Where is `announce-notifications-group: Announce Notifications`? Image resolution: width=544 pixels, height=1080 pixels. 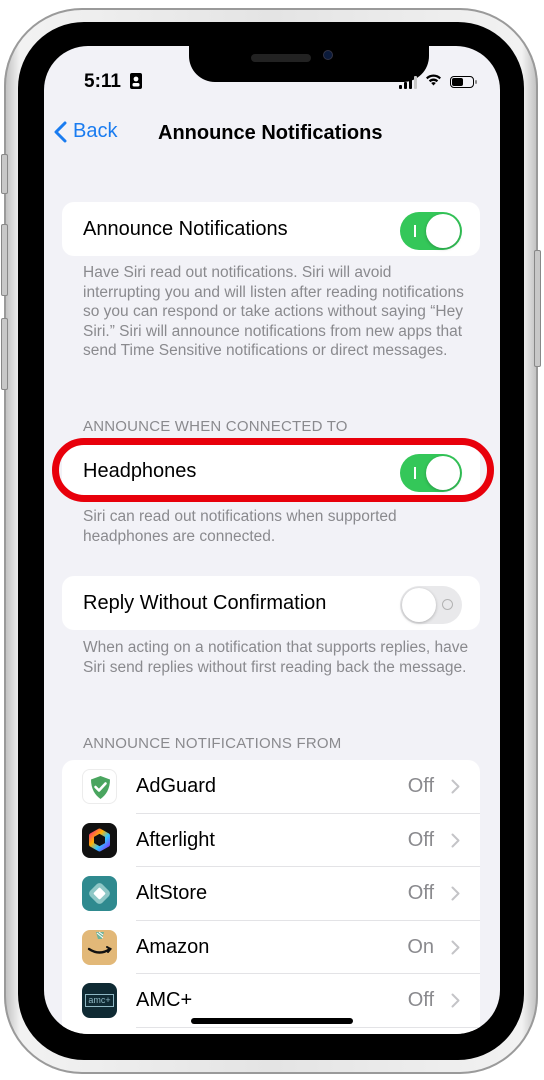 announce-notifications-group: Announce Notifications is located at coordinates (271, 229).